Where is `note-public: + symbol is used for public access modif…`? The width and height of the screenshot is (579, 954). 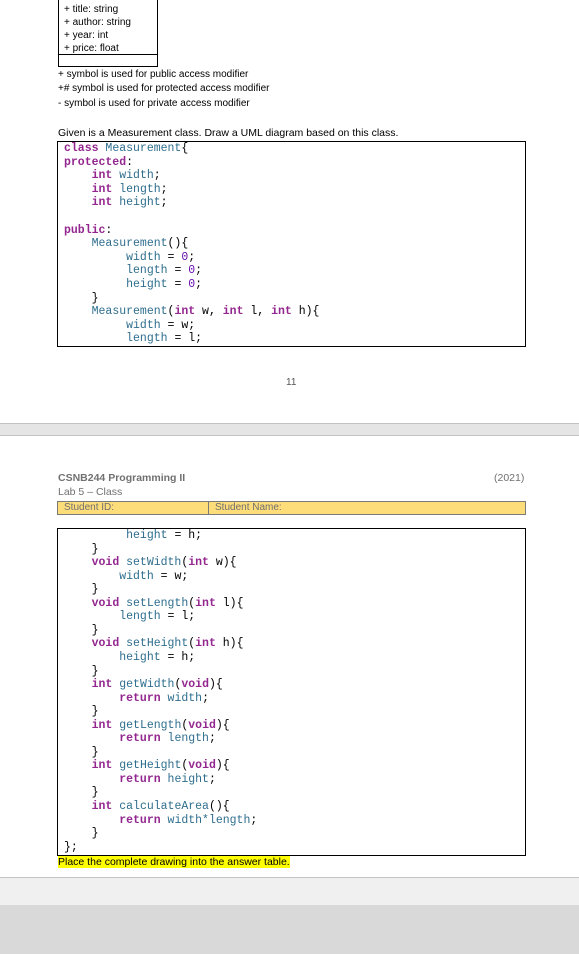
note-public: + symbol is used for public access modif… is located at coordinates (153, 74).